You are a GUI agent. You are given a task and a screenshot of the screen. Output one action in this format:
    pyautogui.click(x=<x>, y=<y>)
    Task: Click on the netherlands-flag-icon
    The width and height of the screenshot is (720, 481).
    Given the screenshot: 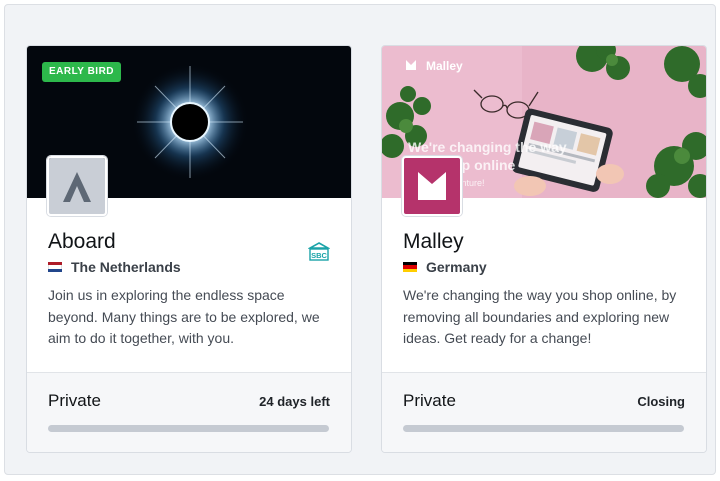 What is the action you would take?
    pyautogui.click(x=55, y=267)
    